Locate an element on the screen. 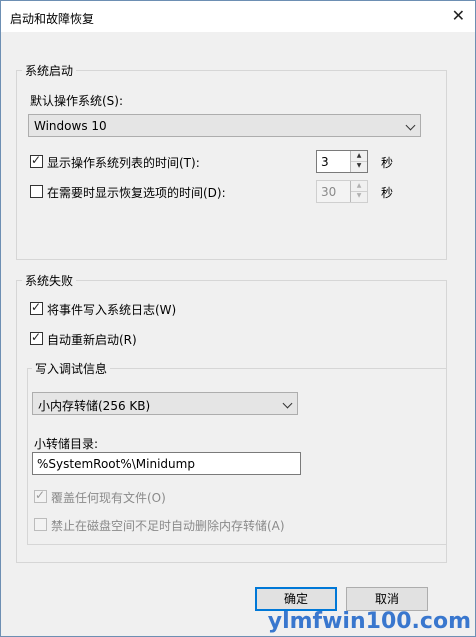 The width and height of the screenshot is (476, 637). dump-type-dropdown: 小内存转储(256 KB) is located at coordinates (165, 403).